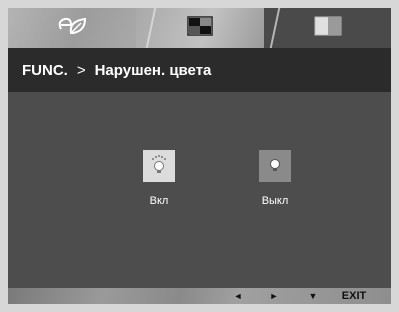  I want to click on bulb-on-icon, so click(159, 166).